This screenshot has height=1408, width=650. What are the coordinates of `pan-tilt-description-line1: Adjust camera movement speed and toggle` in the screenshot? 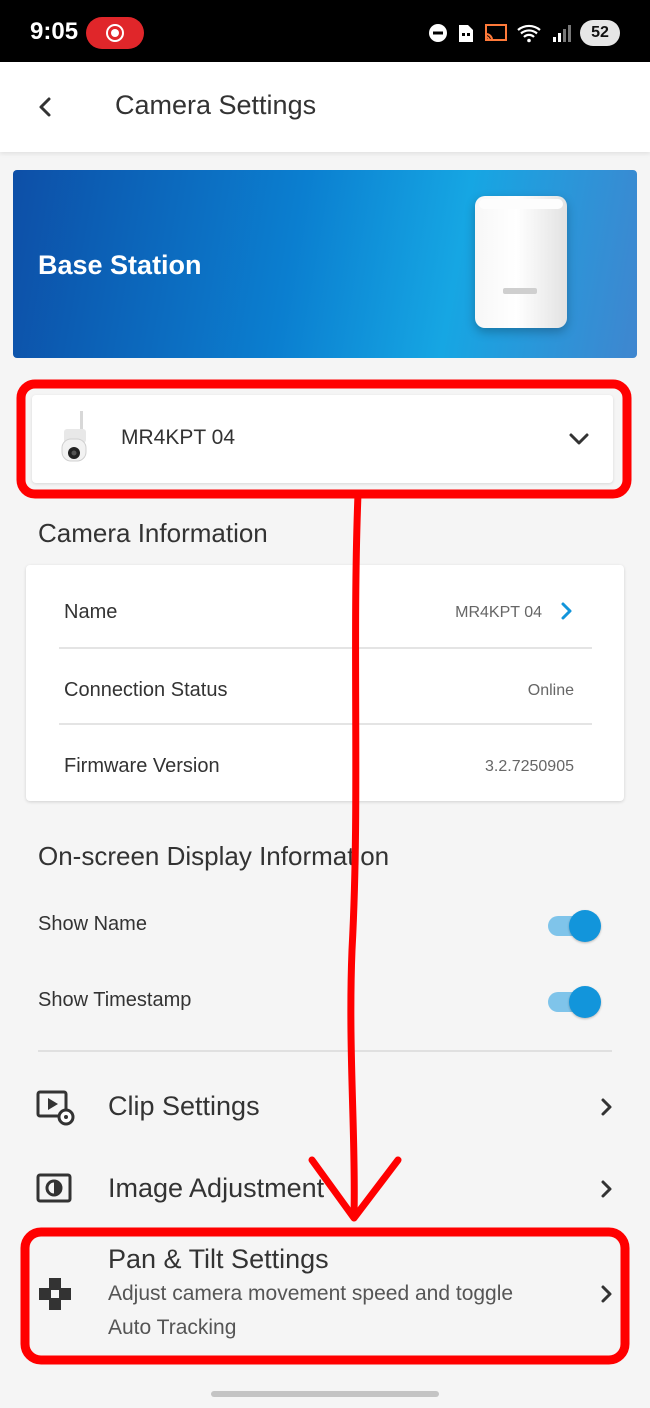 It's located at (311, 1293).